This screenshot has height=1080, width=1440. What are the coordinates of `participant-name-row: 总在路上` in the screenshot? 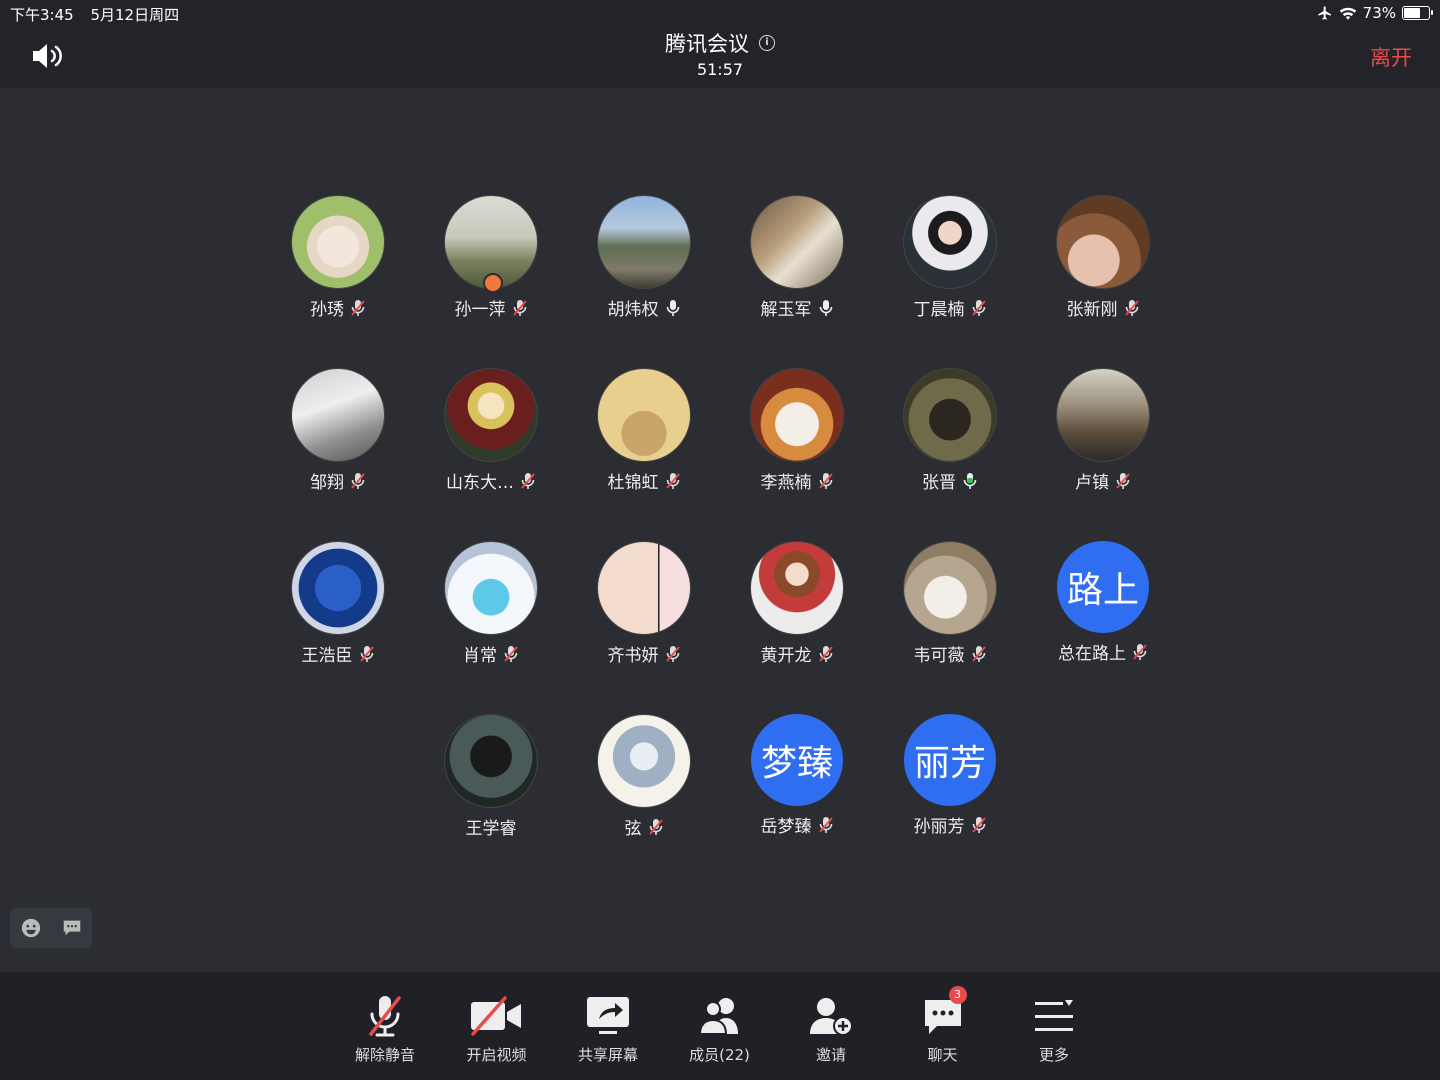 It's located at (1103, 651).